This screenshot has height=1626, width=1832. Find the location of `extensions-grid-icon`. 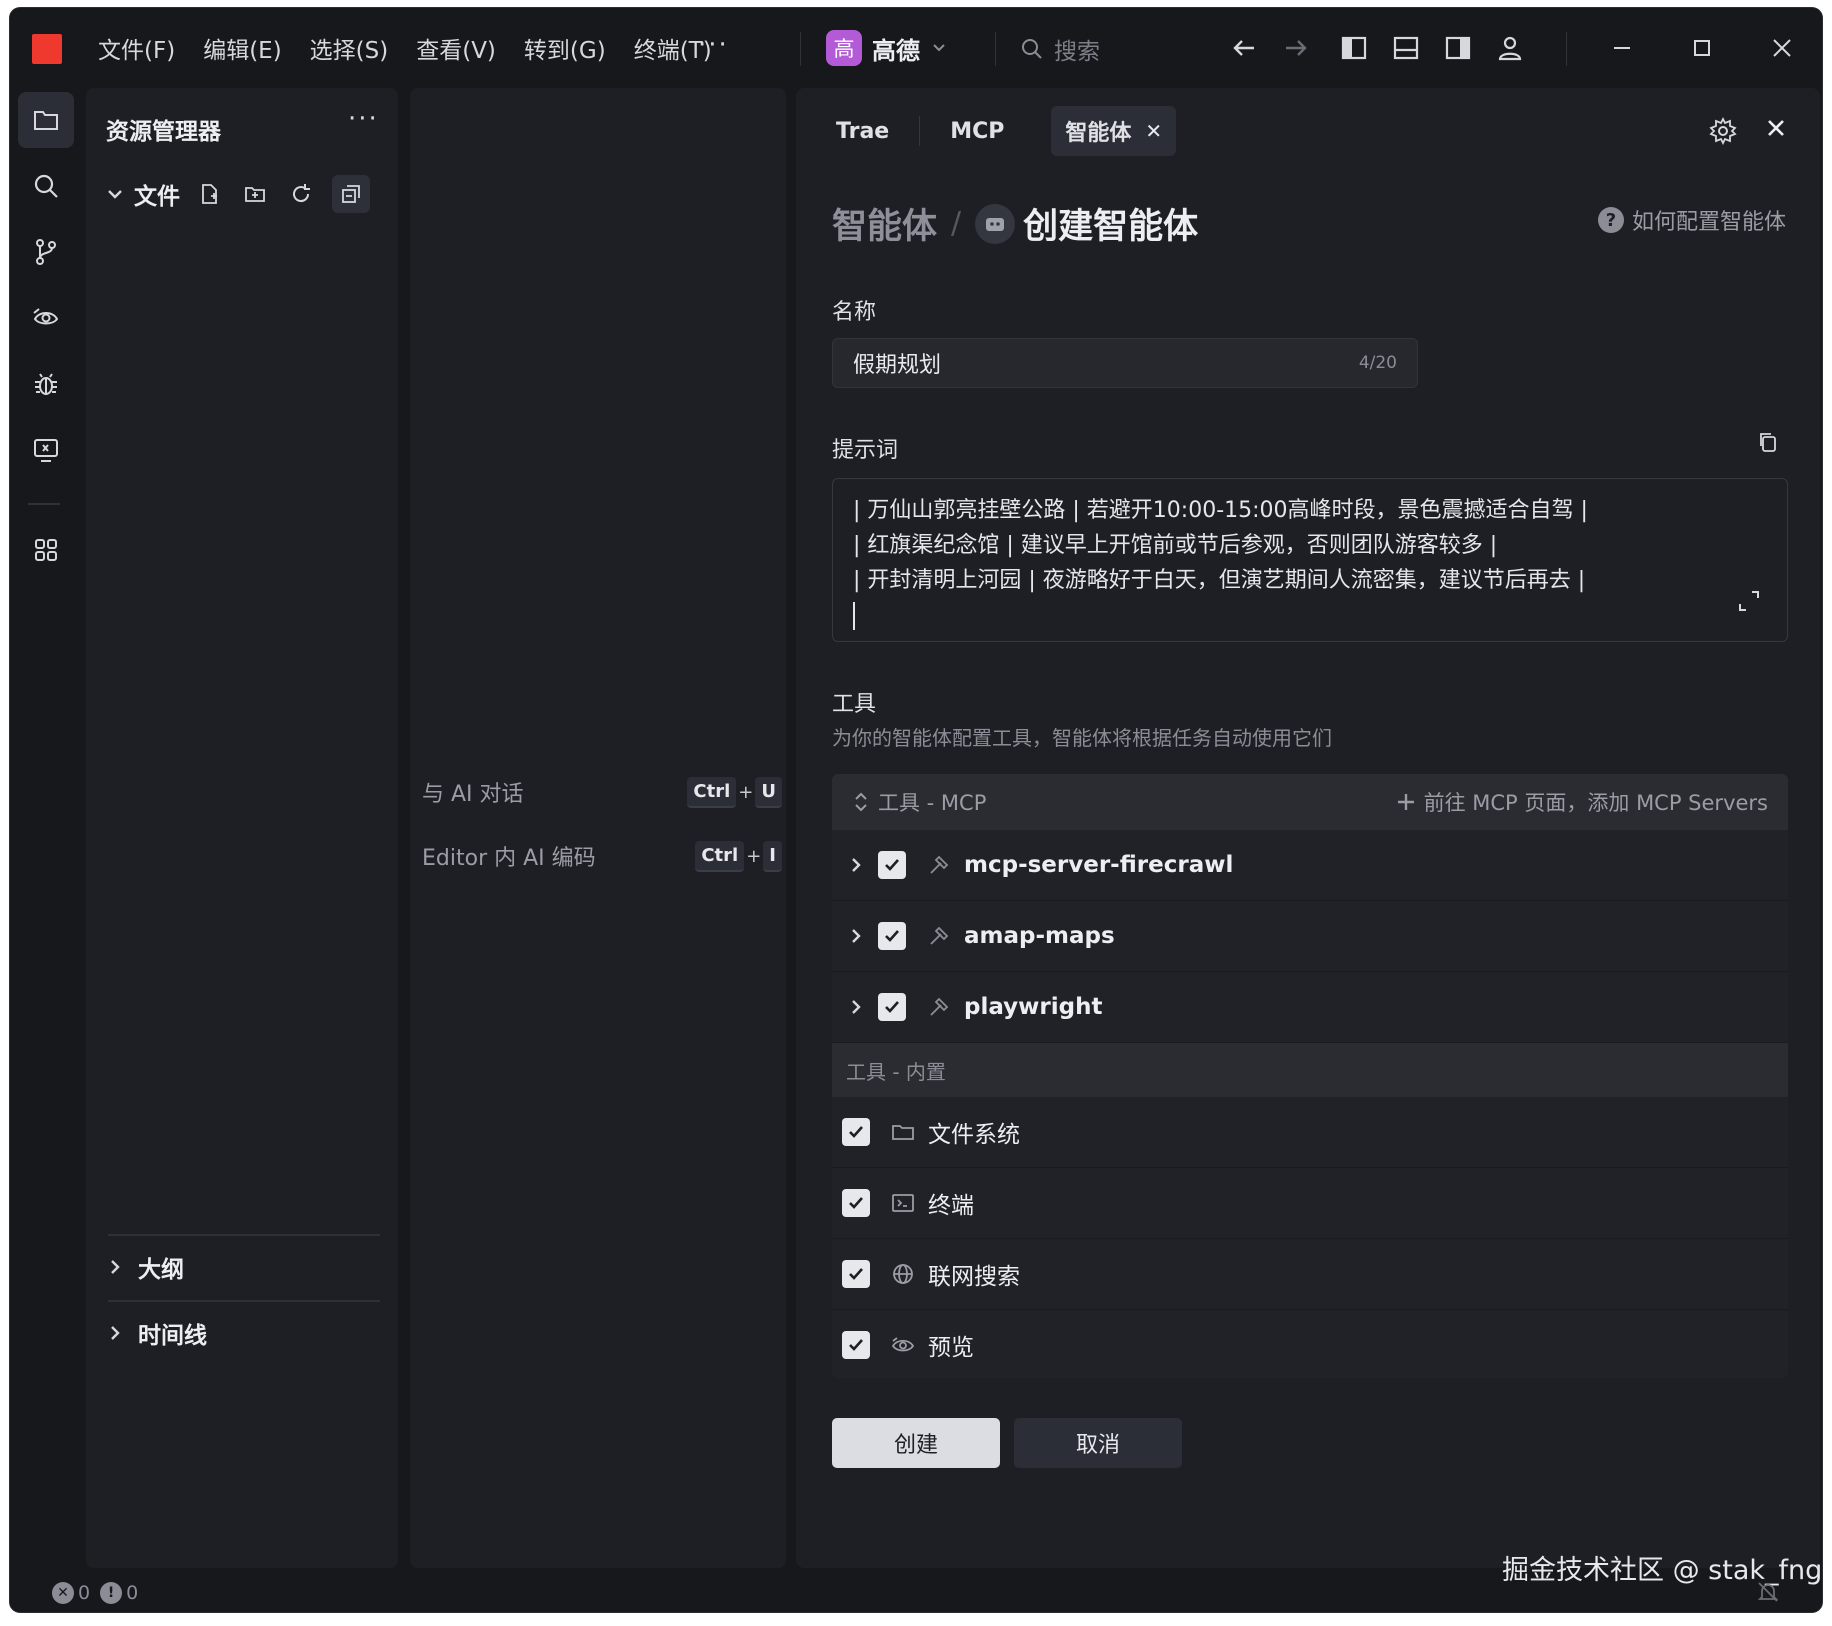

extensions-grid-icon is located at coordinates (46, 550).